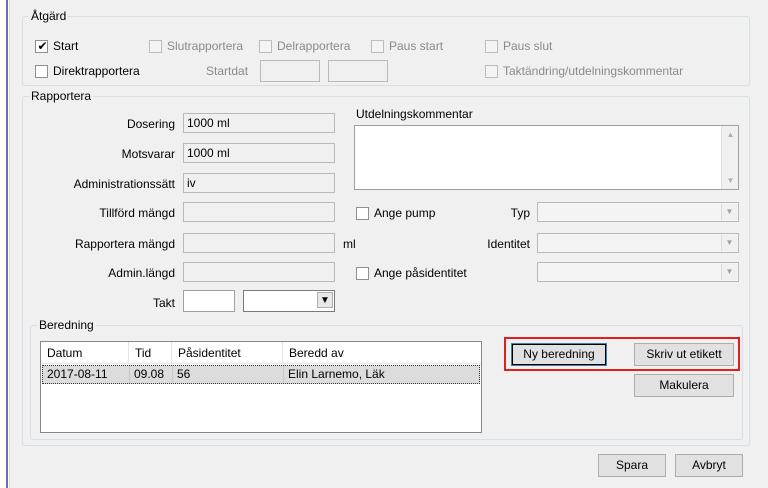  I want to click on delrapportera-checkbox: Delrapportera, so click(304, 46).